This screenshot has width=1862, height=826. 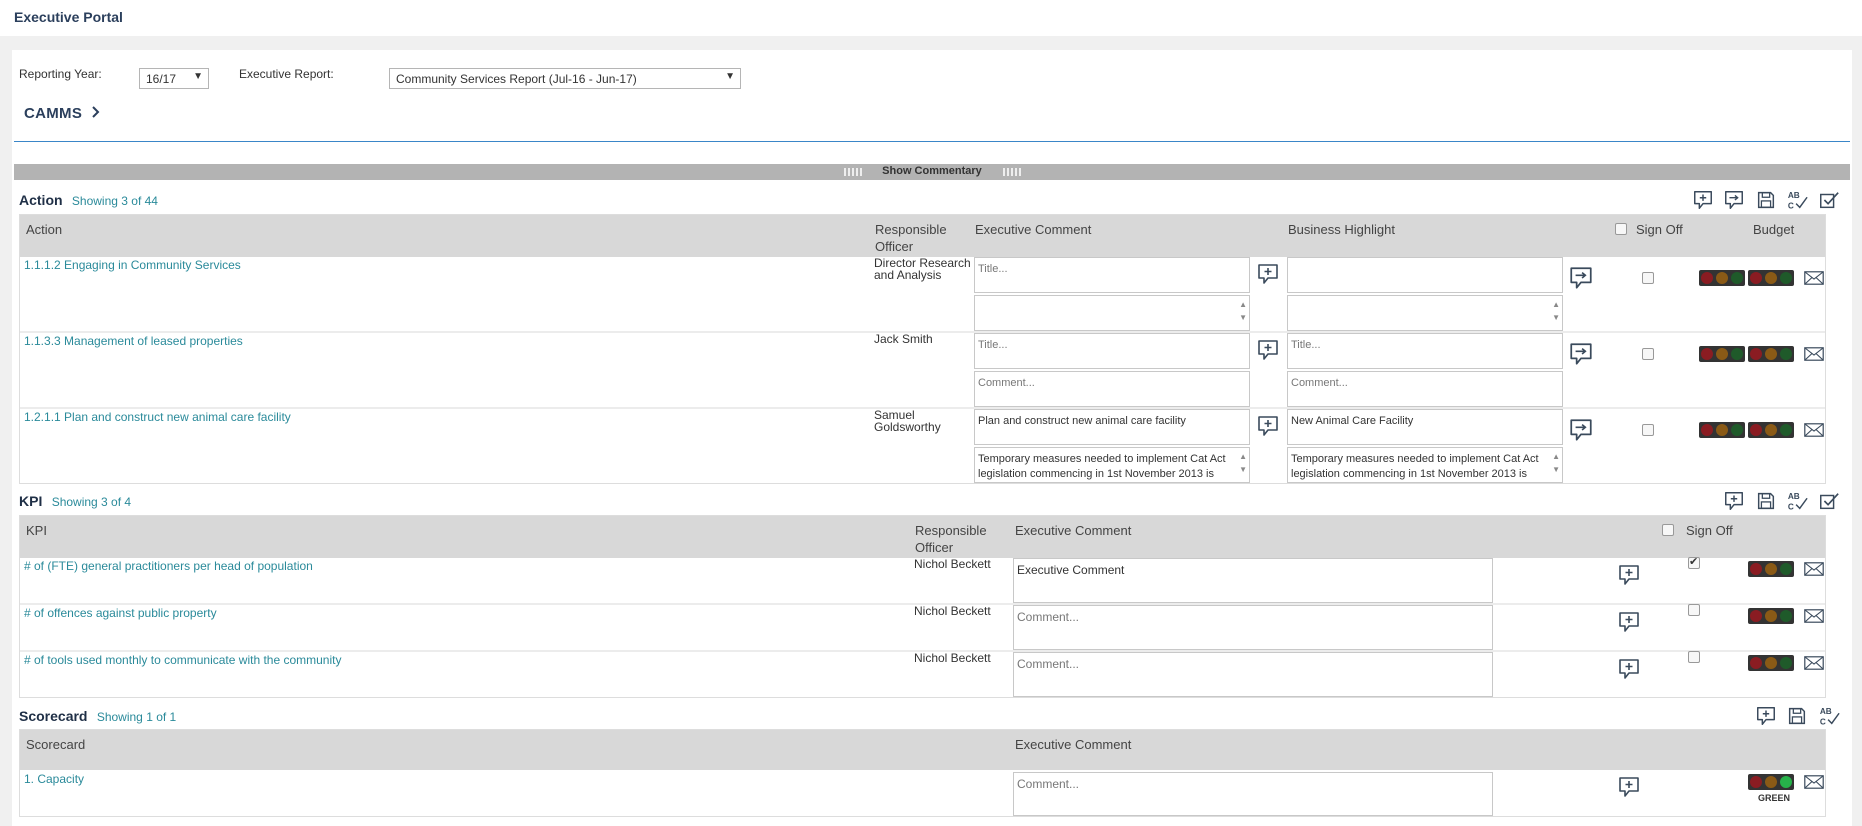 I want to click on reporting-year-select: 16/17 ▼, so click(x=174, y=78).